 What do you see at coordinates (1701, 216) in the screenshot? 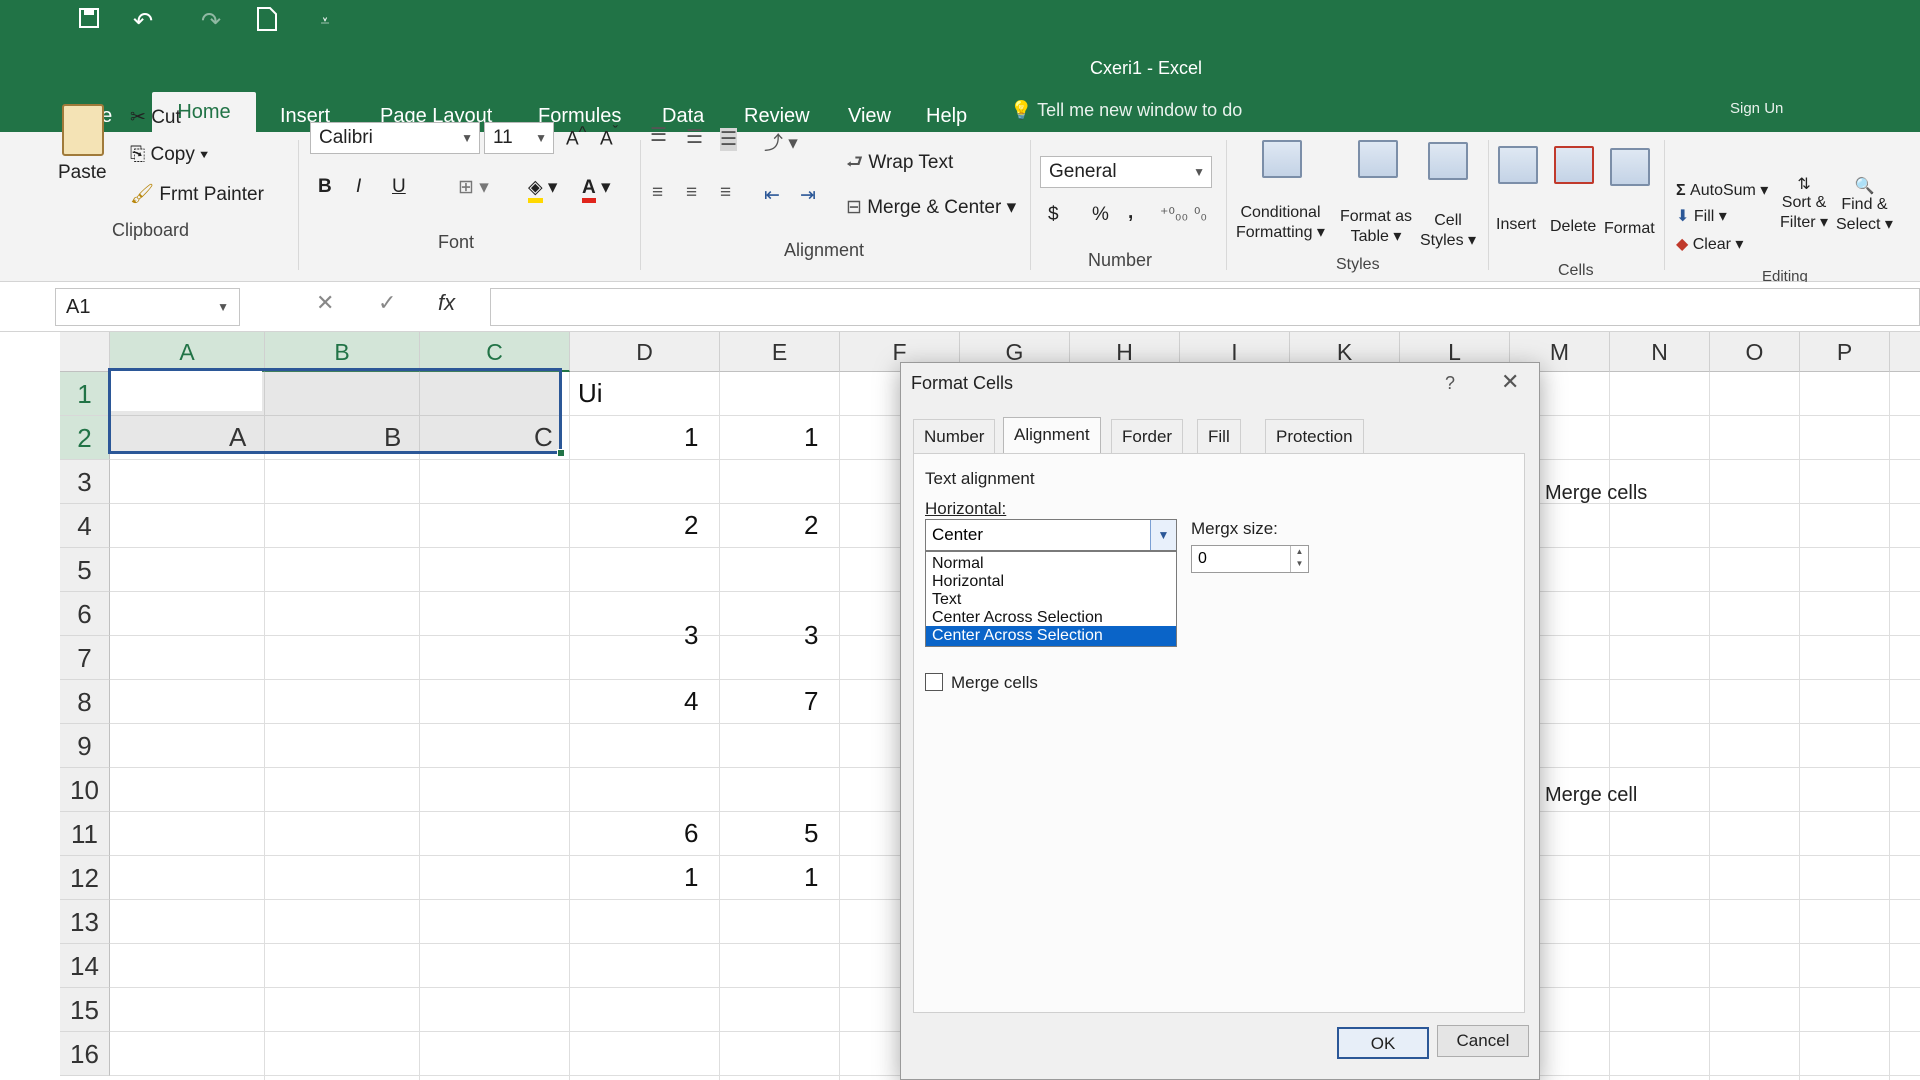
I see `fill-button: ⬇ Fill ▾` at bounding box center [1701, 216].